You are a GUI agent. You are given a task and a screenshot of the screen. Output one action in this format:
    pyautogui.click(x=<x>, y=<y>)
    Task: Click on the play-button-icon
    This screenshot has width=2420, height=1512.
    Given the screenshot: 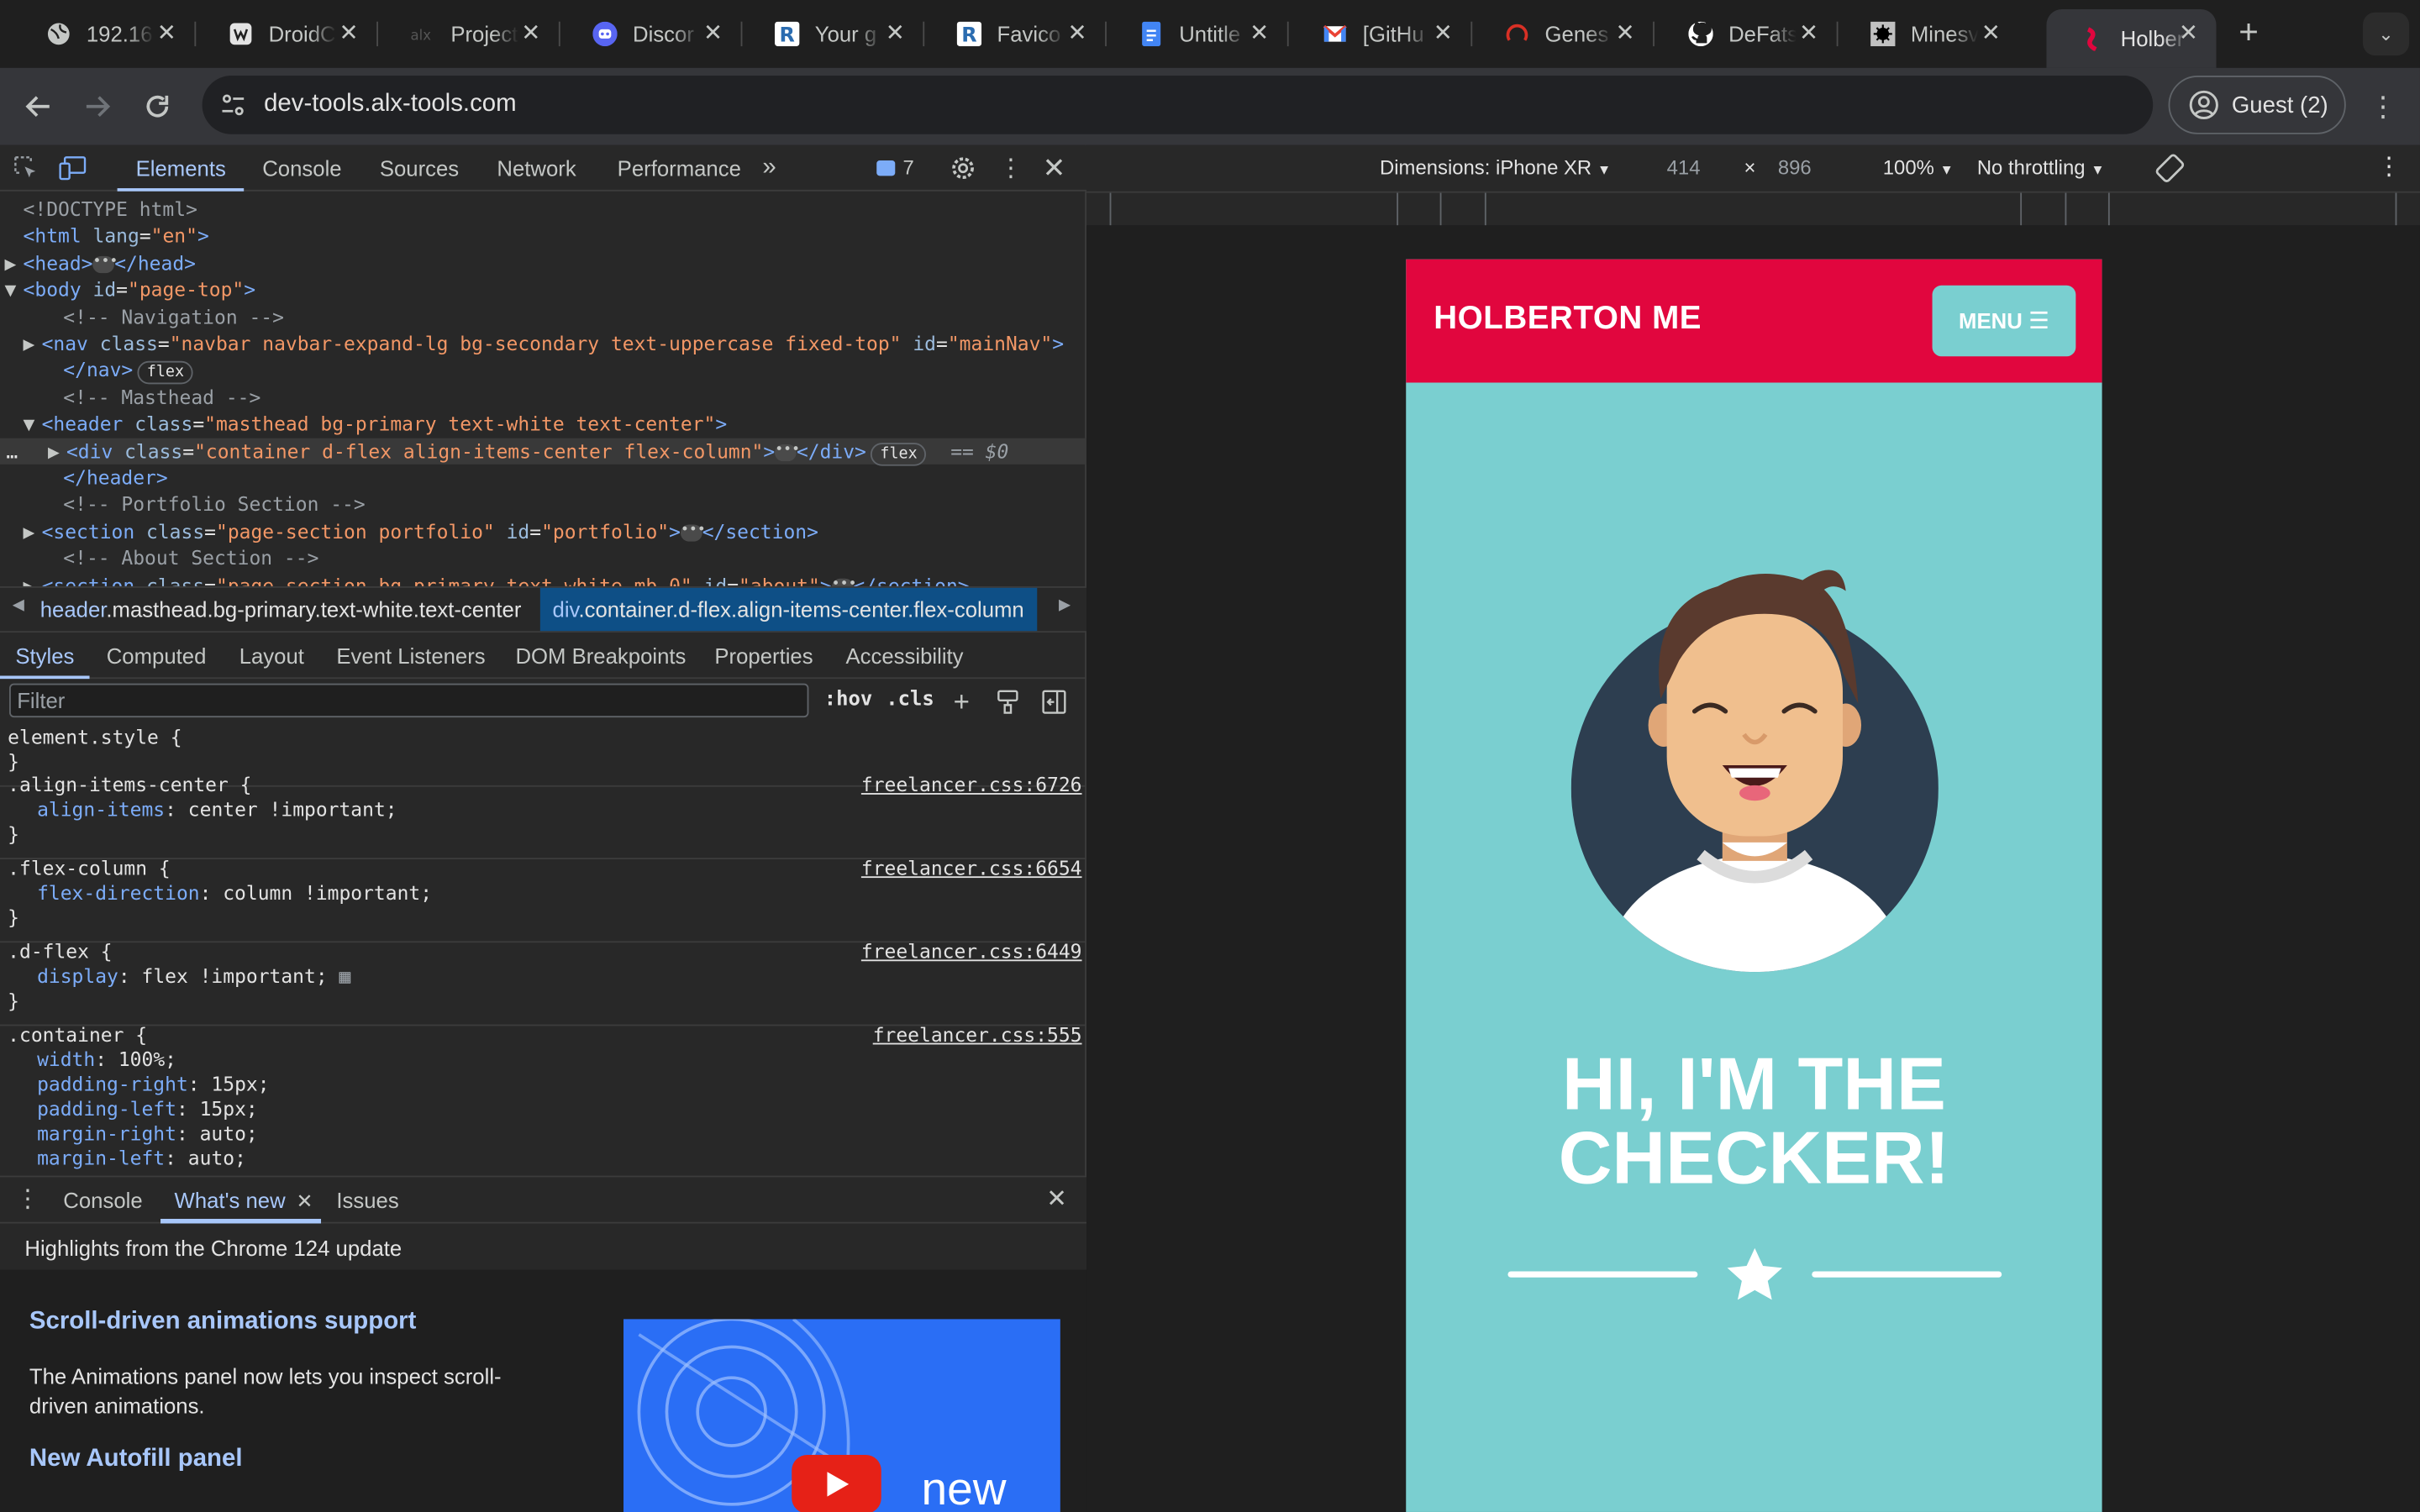 What is the action you would take?
    pyautogui.click(x=837, y=1483)
    